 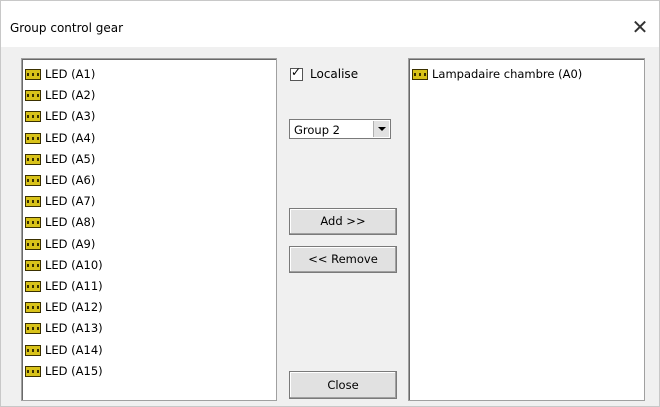 I want to click on group-select-value: Group 2, so click(x=317, y=130).